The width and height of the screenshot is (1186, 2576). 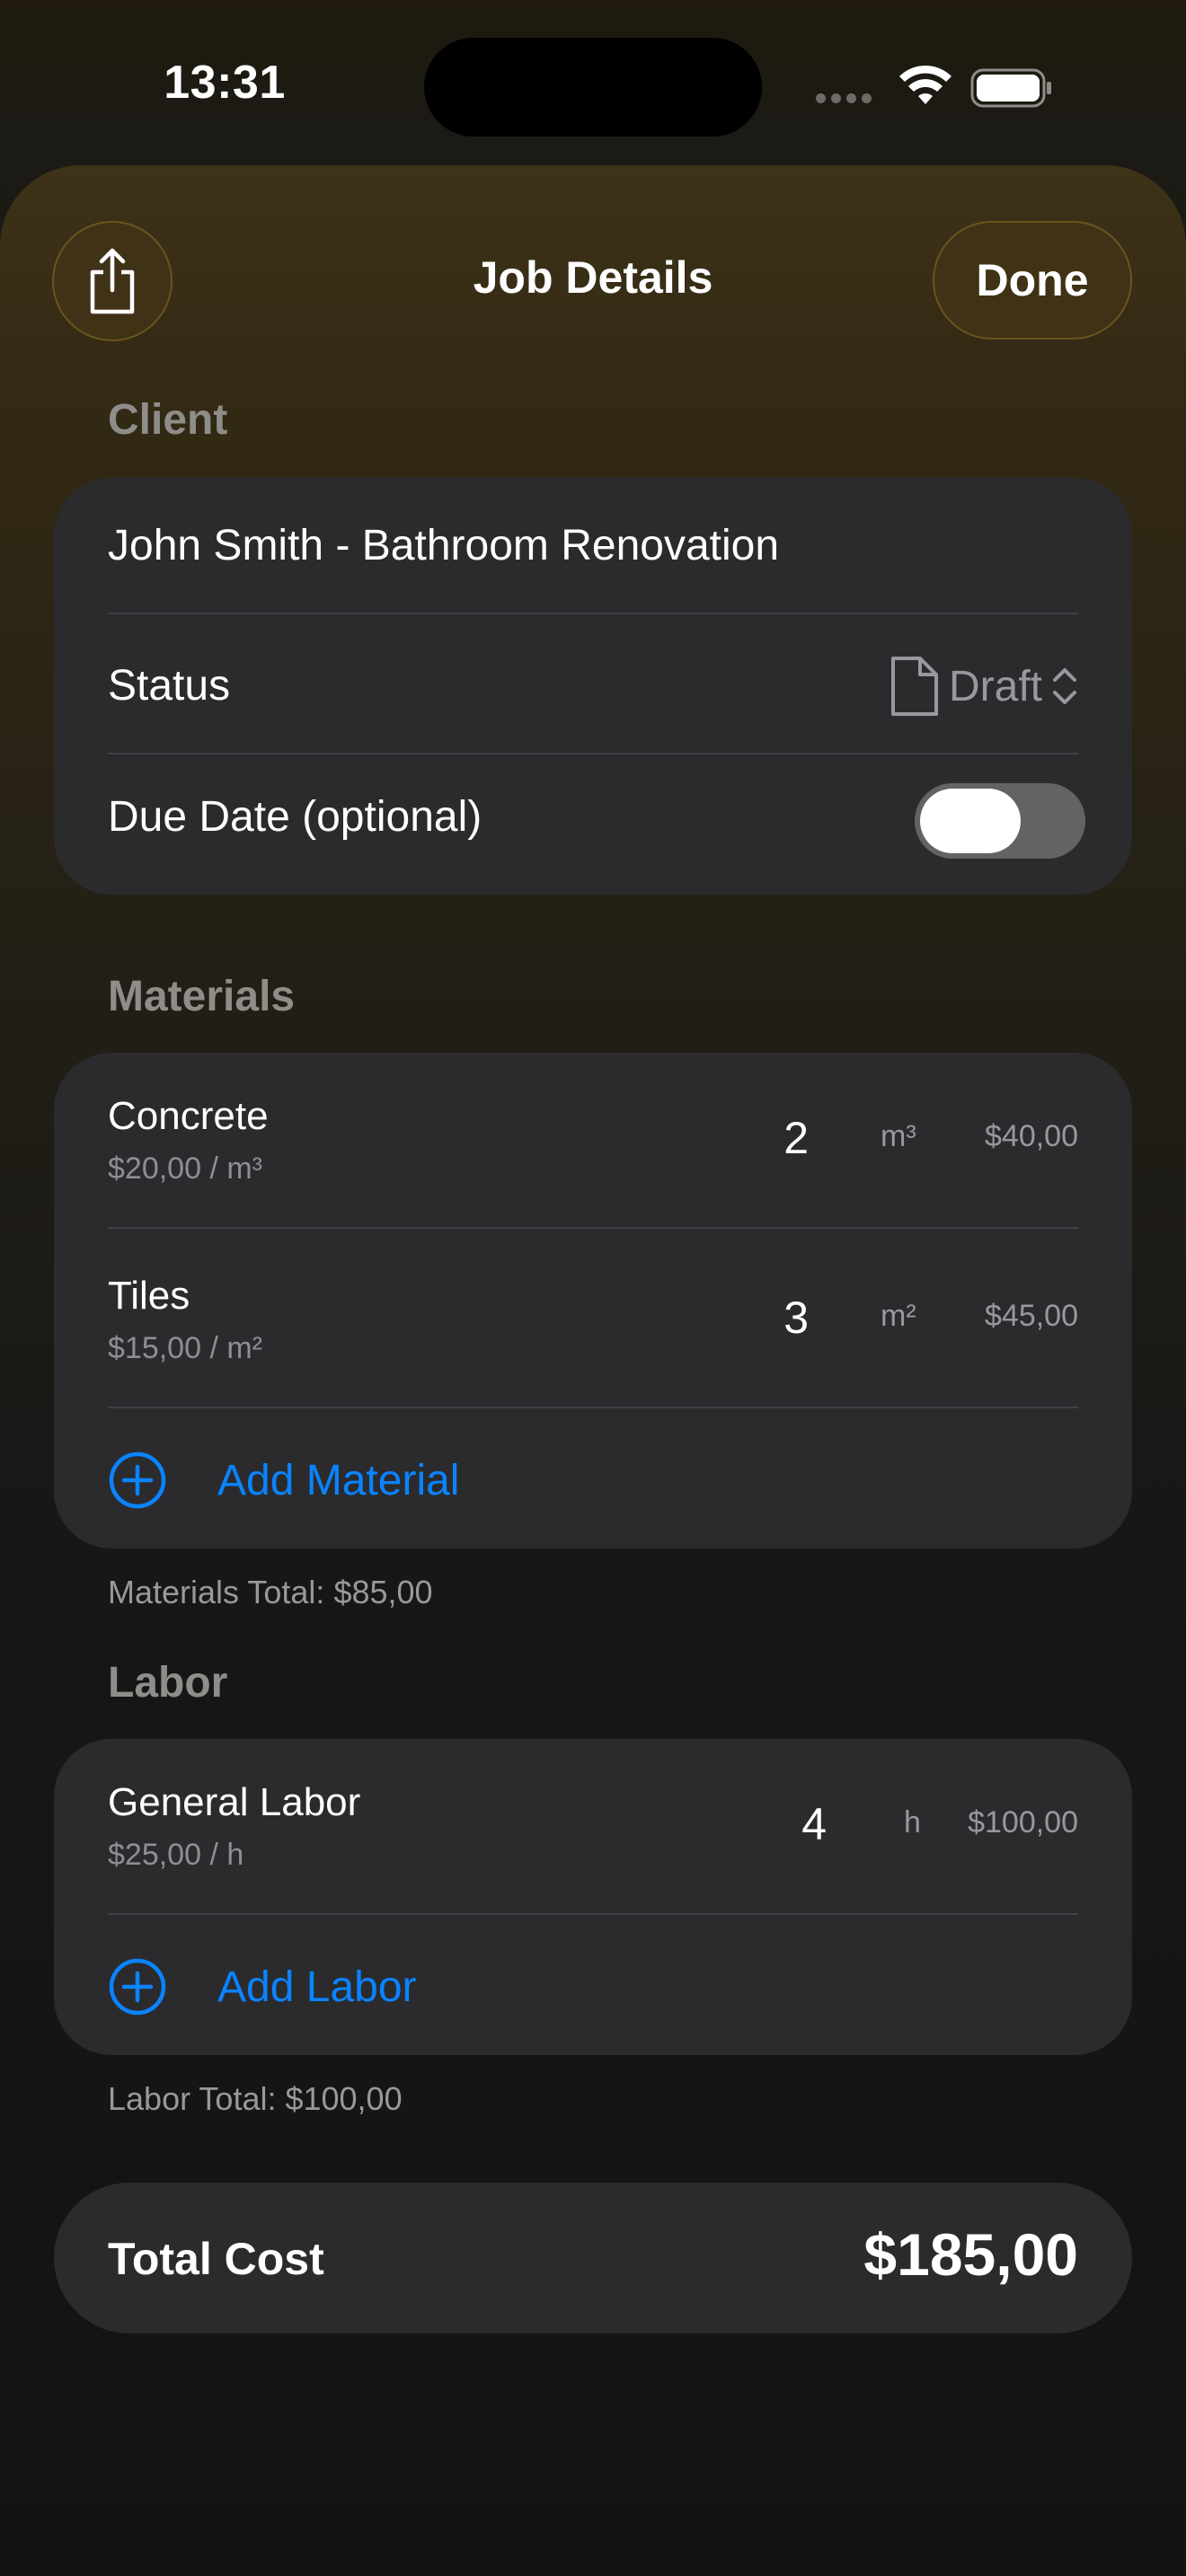 What do you see at coordinates (814, 1824) in the screenshot?
I see `labor-quantity: 4` at bounding box center [814, 1824].